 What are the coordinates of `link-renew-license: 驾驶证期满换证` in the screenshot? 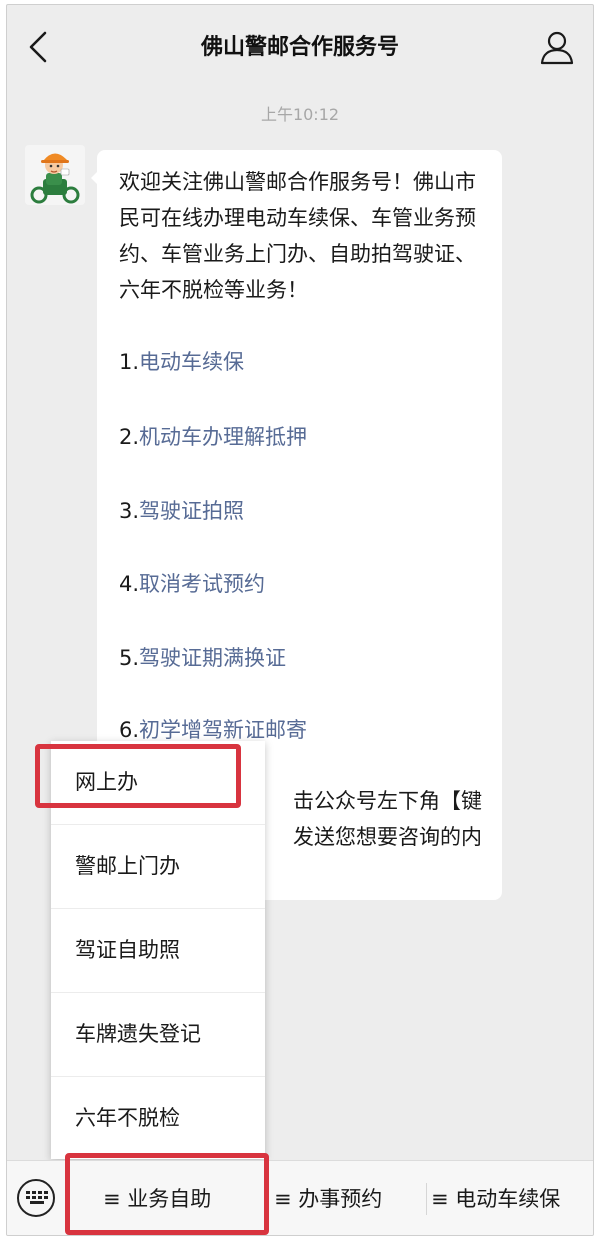 It's located at (212, 658).